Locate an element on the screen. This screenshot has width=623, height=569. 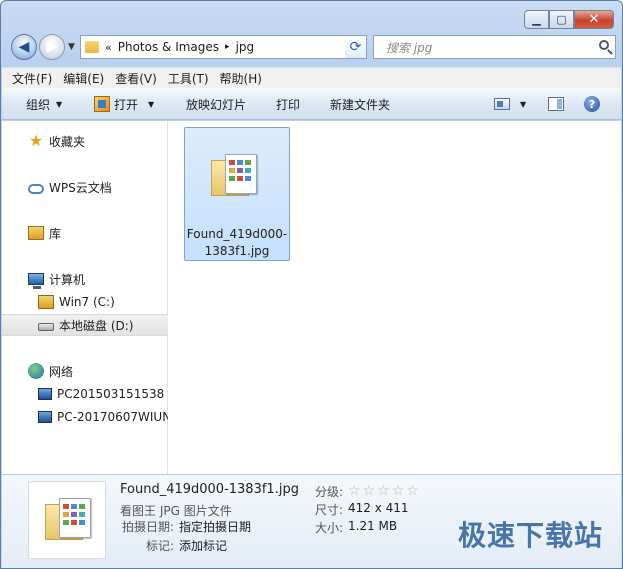
change-view-button: ▼ is located at coordinates (510, 104).